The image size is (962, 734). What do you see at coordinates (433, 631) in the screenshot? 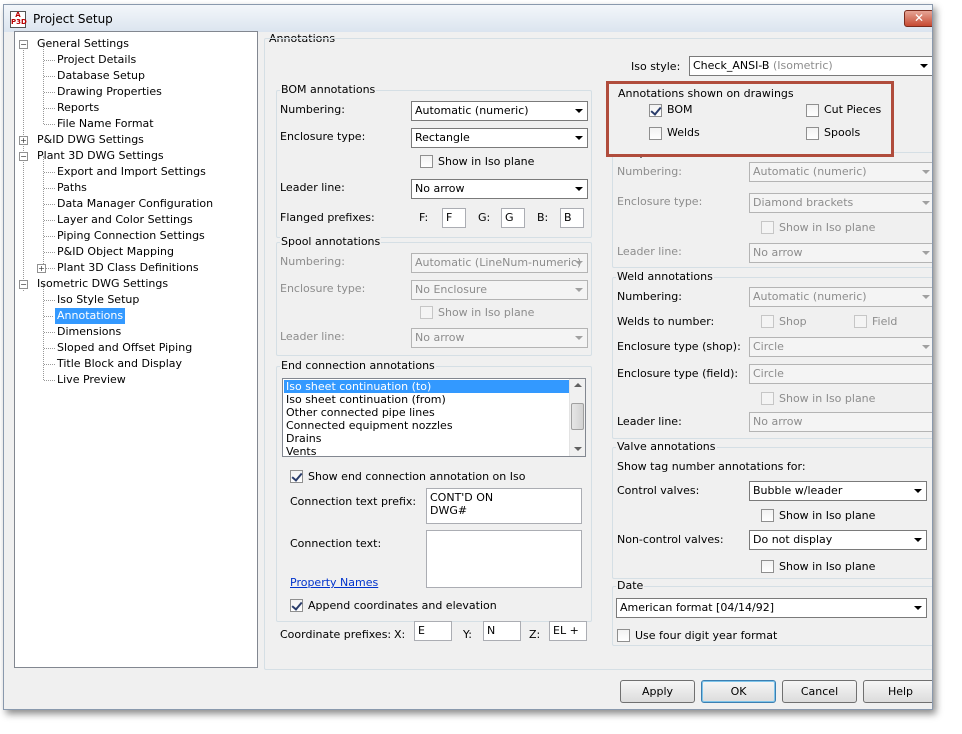
I see `x-prefix-input: E` at bounding box center [433, 631].